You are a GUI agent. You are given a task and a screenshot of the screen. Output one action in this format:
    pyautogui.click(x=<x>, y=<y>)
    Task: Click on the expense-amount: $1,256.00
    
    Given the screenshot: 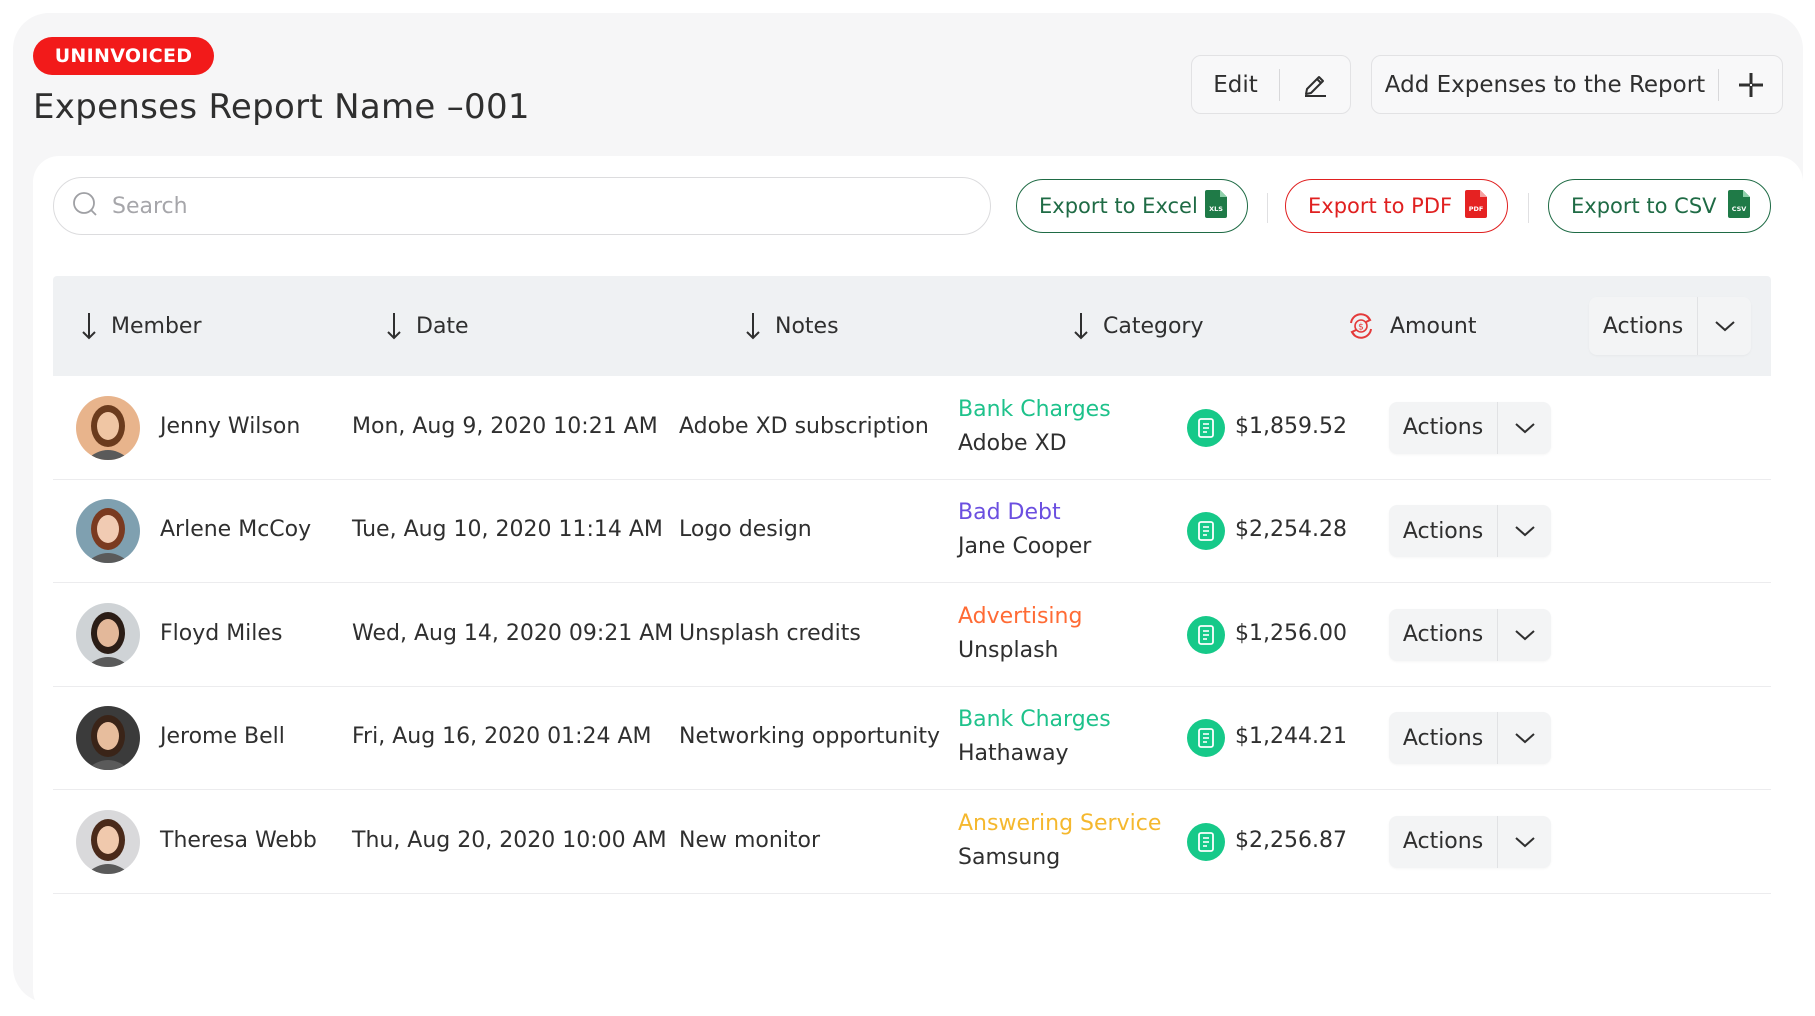 What is the action you would take?
    pyautogui.click(x=1291, y=633)
    